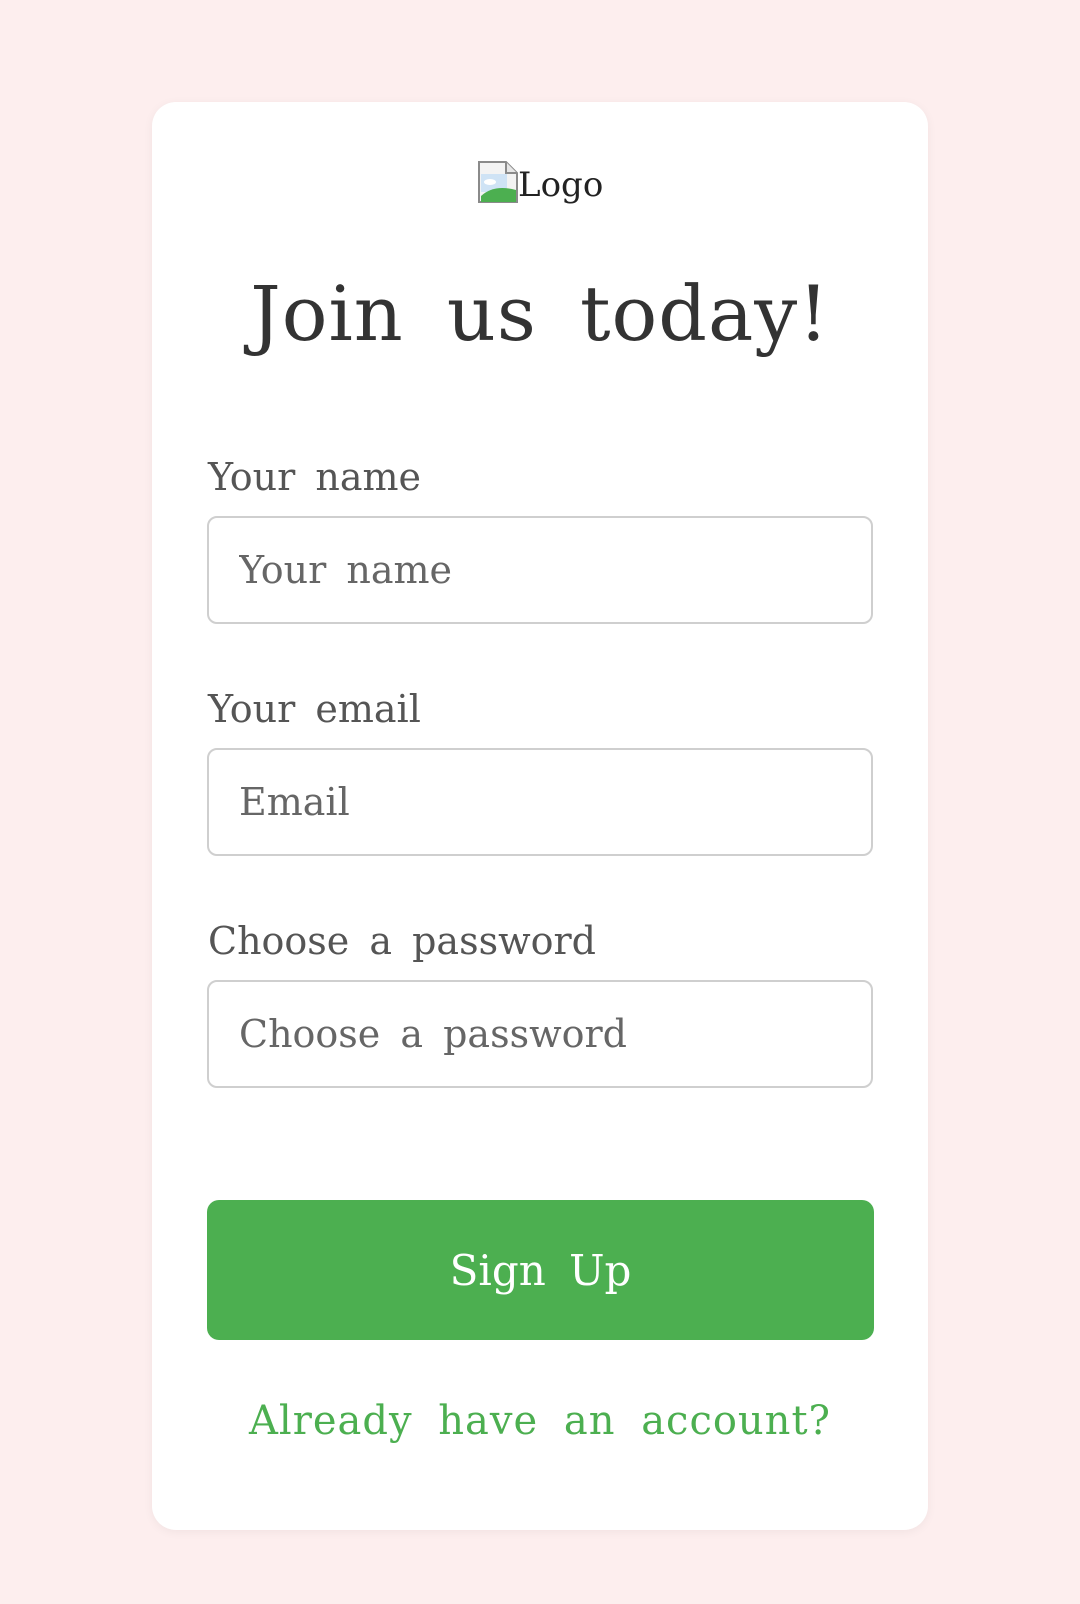 This screenshot has width=1080, height=1604. Describe the element at coordinates (561, 185) in the screenshot. I see `logo-alt-text: Logo` at that location.